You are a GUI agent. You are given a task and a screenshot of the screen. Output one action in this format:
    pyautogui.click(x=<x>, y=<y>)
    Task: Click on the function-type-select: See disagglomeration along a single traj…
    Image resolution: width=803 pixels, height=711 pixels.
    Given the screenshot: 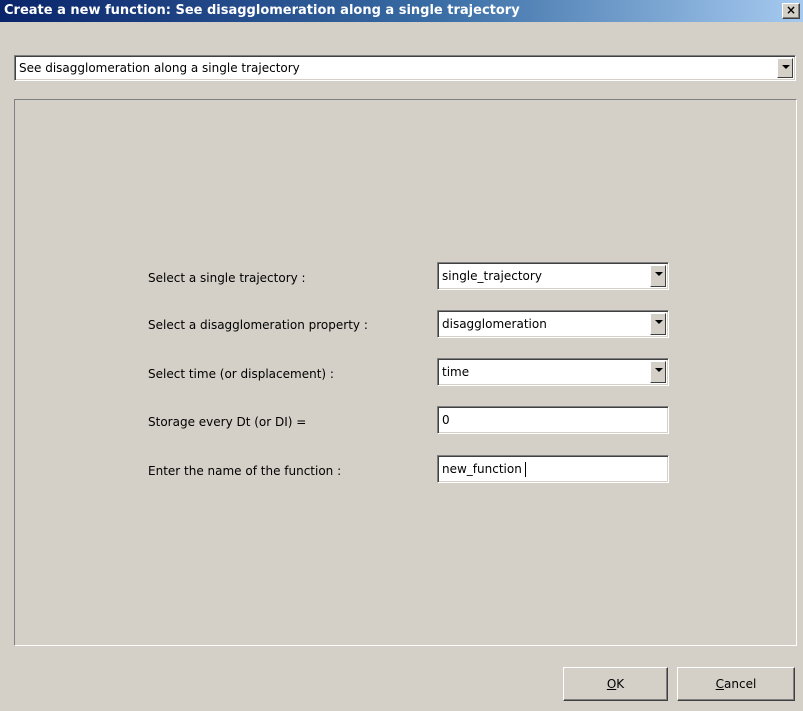 What is the action you would take?
    pyautogui.click(x=405, y=68)
    